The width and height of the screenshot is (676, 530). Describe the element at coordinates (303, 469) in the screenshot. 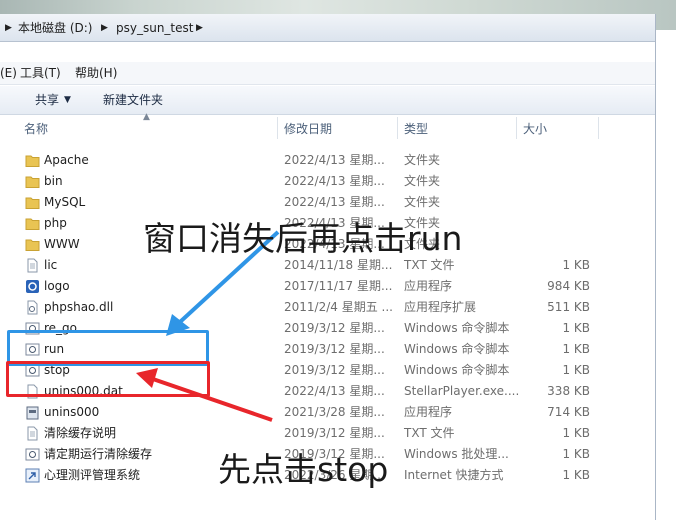

I see `annotation-bottom-text: 先点击stop` at that location.